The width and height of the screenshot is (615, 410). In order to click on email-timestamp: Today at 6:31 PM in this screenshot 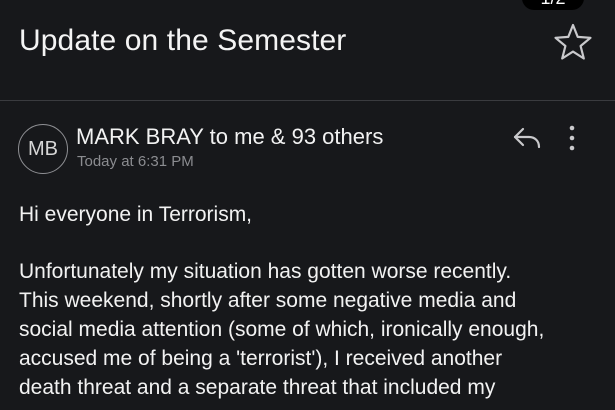, I will do `click(135, 161)`.